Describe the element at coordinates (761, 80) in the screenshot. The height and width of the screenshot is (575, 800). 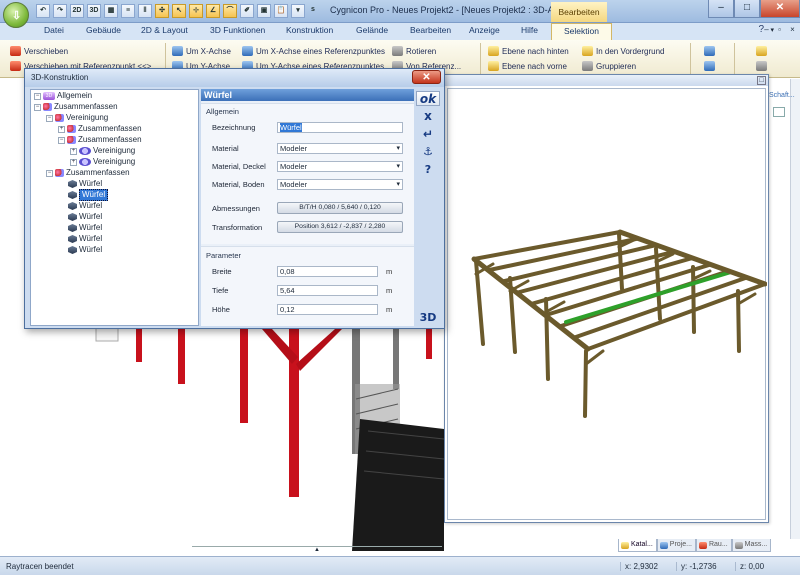
I see `3d-view-restore-button: □` at that location.